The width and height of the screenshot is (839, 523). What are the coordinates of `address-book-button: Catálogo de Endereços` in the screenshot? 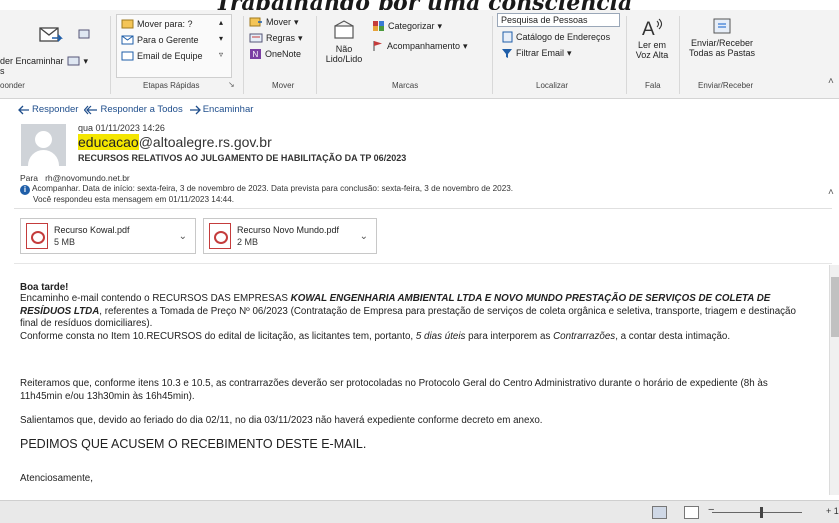 It's located at (555, 37).